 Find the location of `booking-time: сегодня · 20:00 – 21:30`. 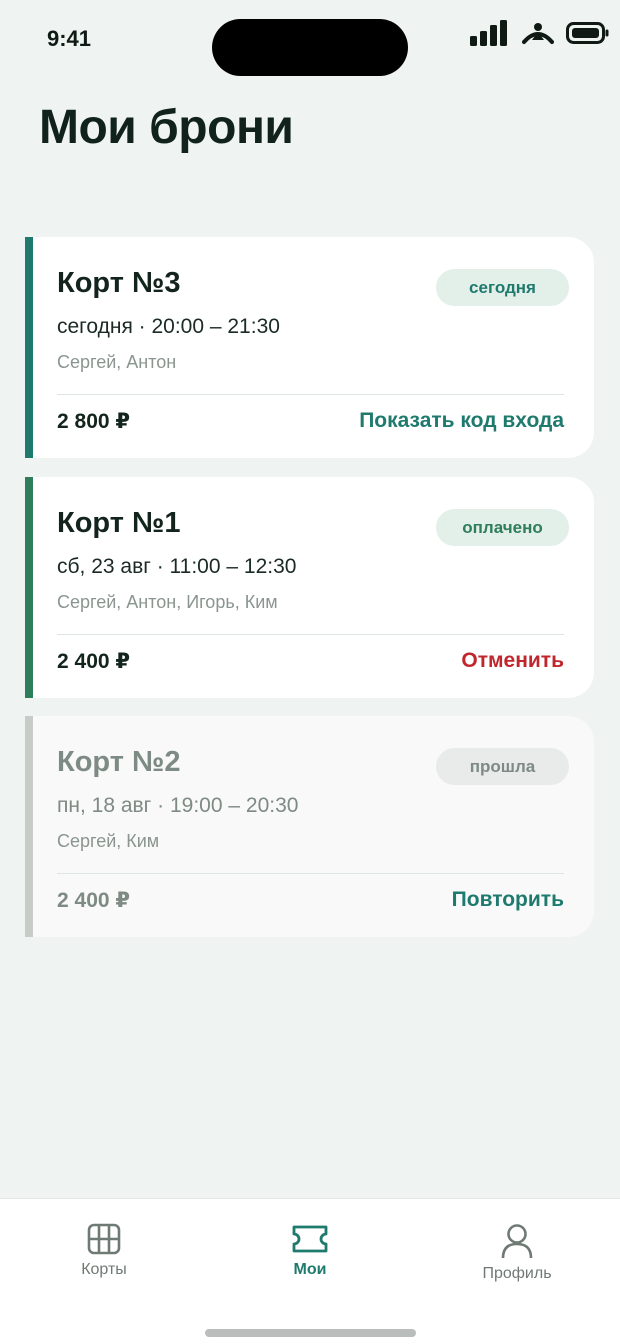

booking-time: сегодня · 20:00 – 21:30 is located at coordinates (168, 326).